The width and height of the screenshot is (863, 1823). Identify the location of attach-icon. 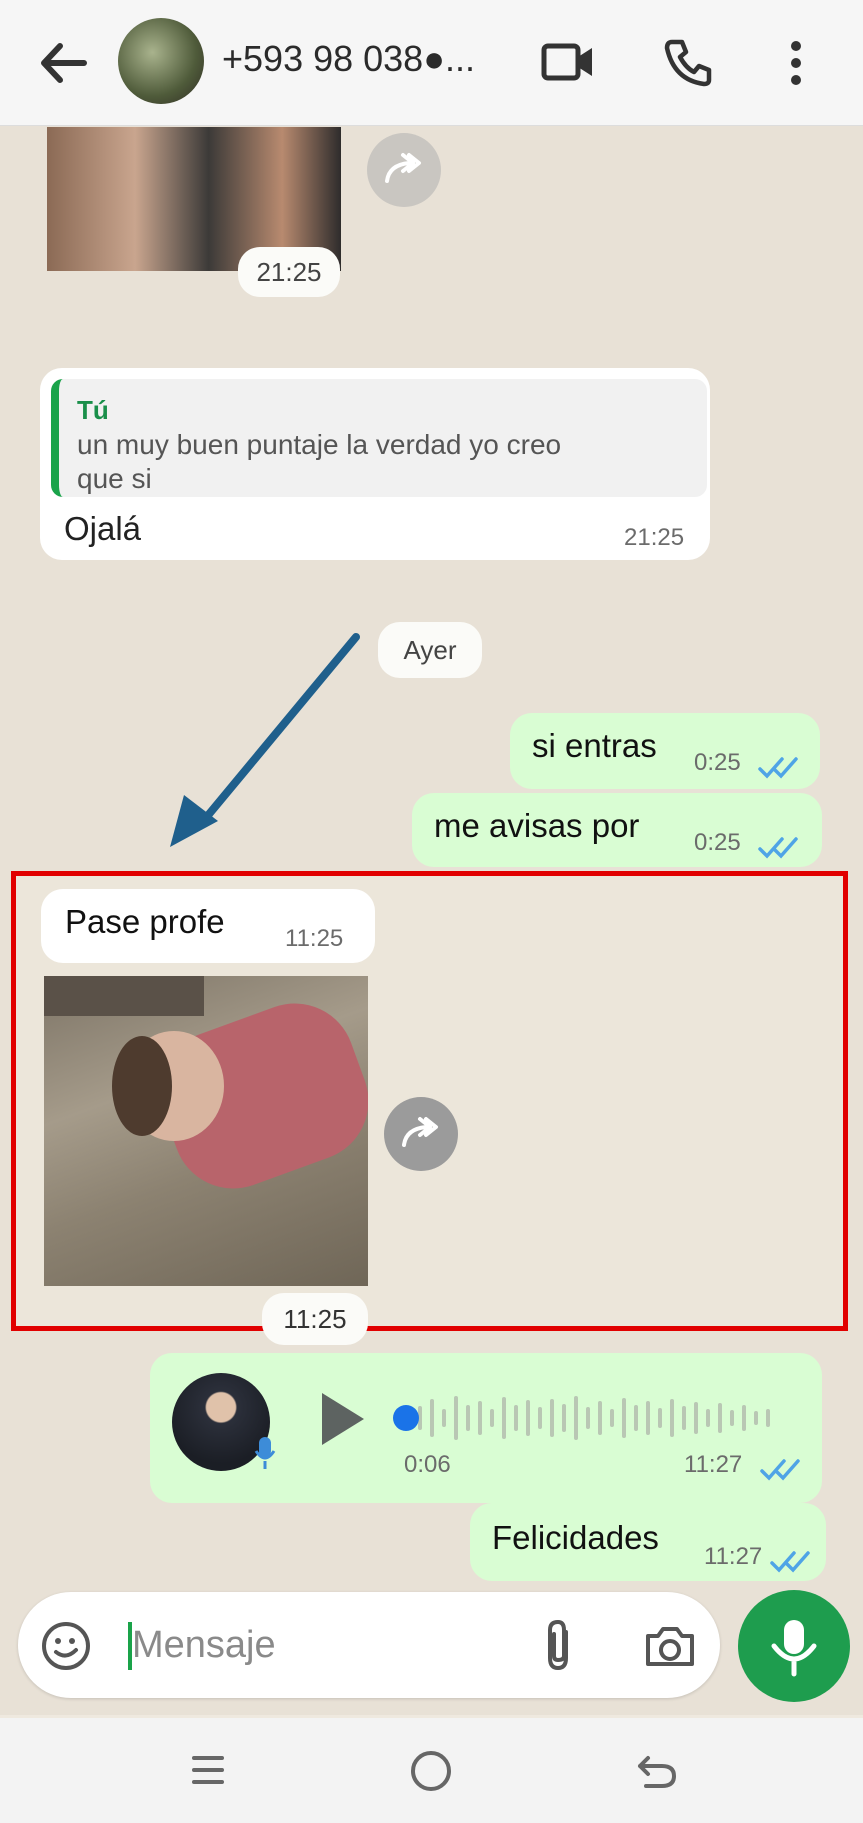
(558, 1648).